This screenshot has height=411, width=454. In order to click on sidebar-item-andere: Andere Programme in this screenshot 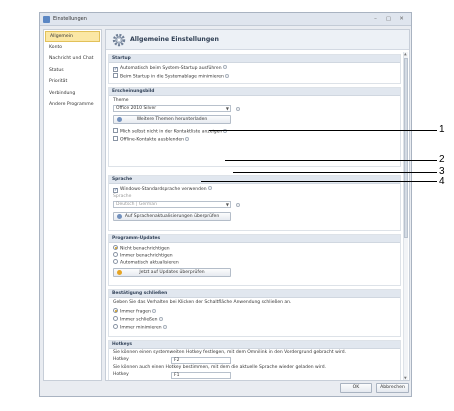, I will do `click(72, 105)`.